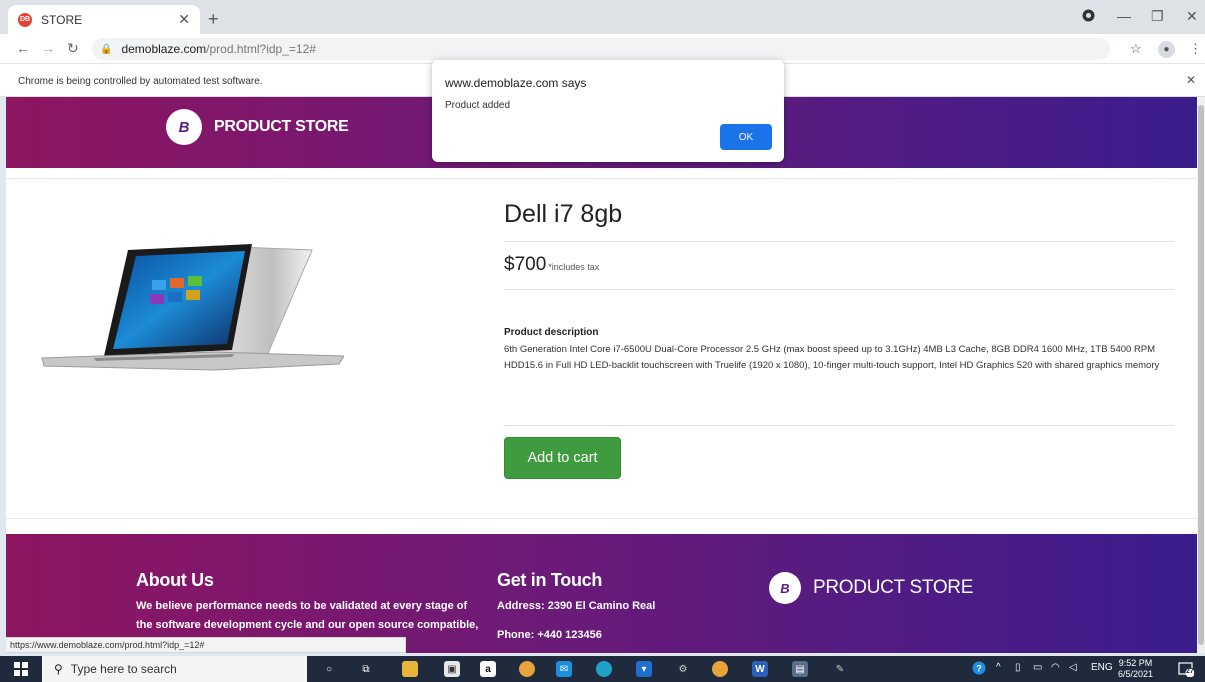 The image size is (1205, 682). I want to click on windows-start-icon, so click(21, 669).